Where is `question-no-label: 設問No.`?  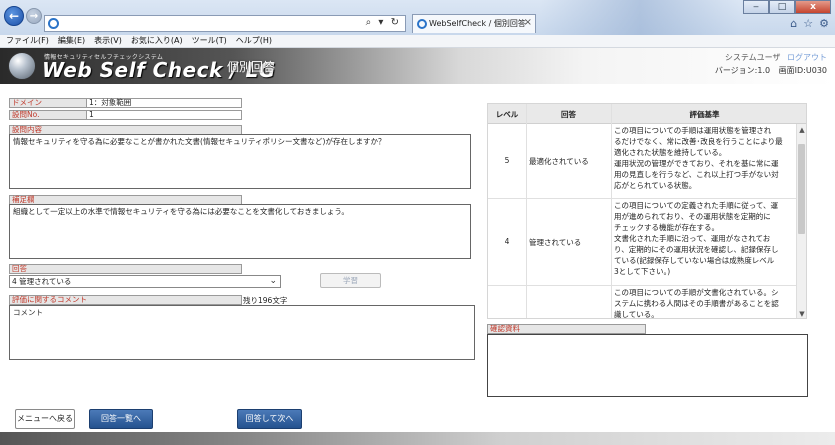
question-no-label: 設問No. is located at coordinates (48, 115).